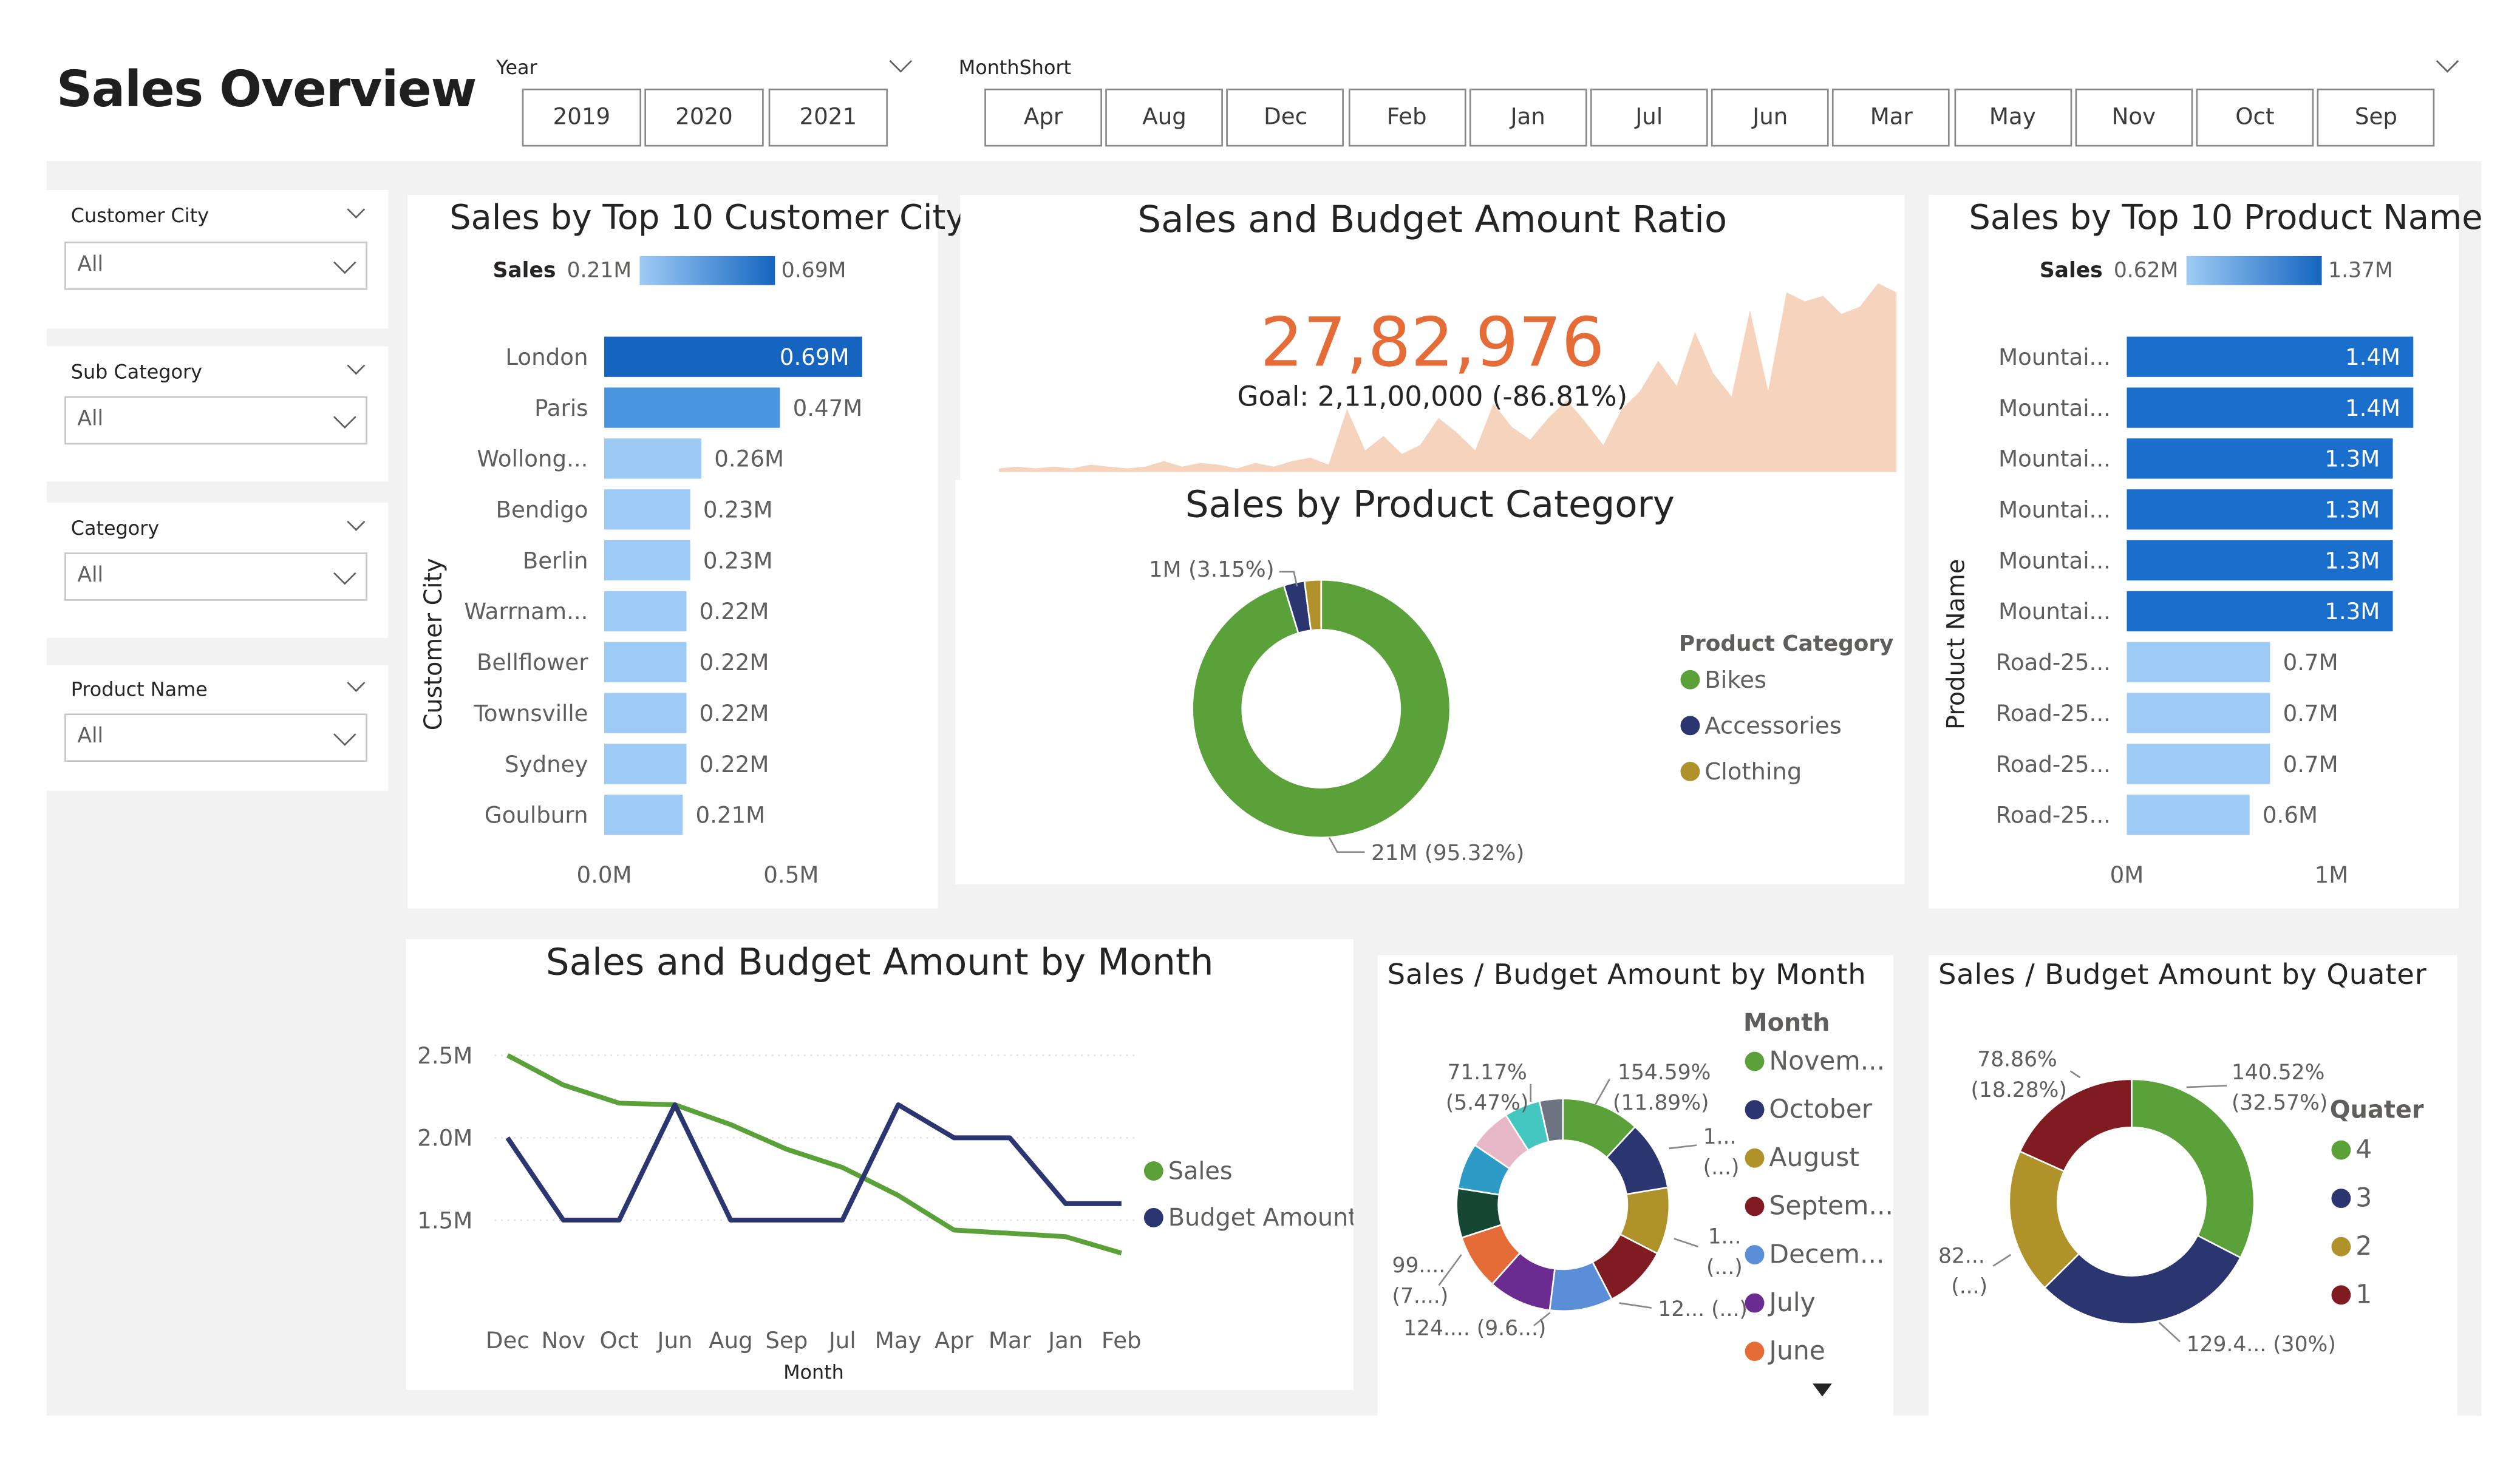 The width and height of the screenshot is (2520, 1469). I want to click on legend-item: July, so click(1791, 1303).